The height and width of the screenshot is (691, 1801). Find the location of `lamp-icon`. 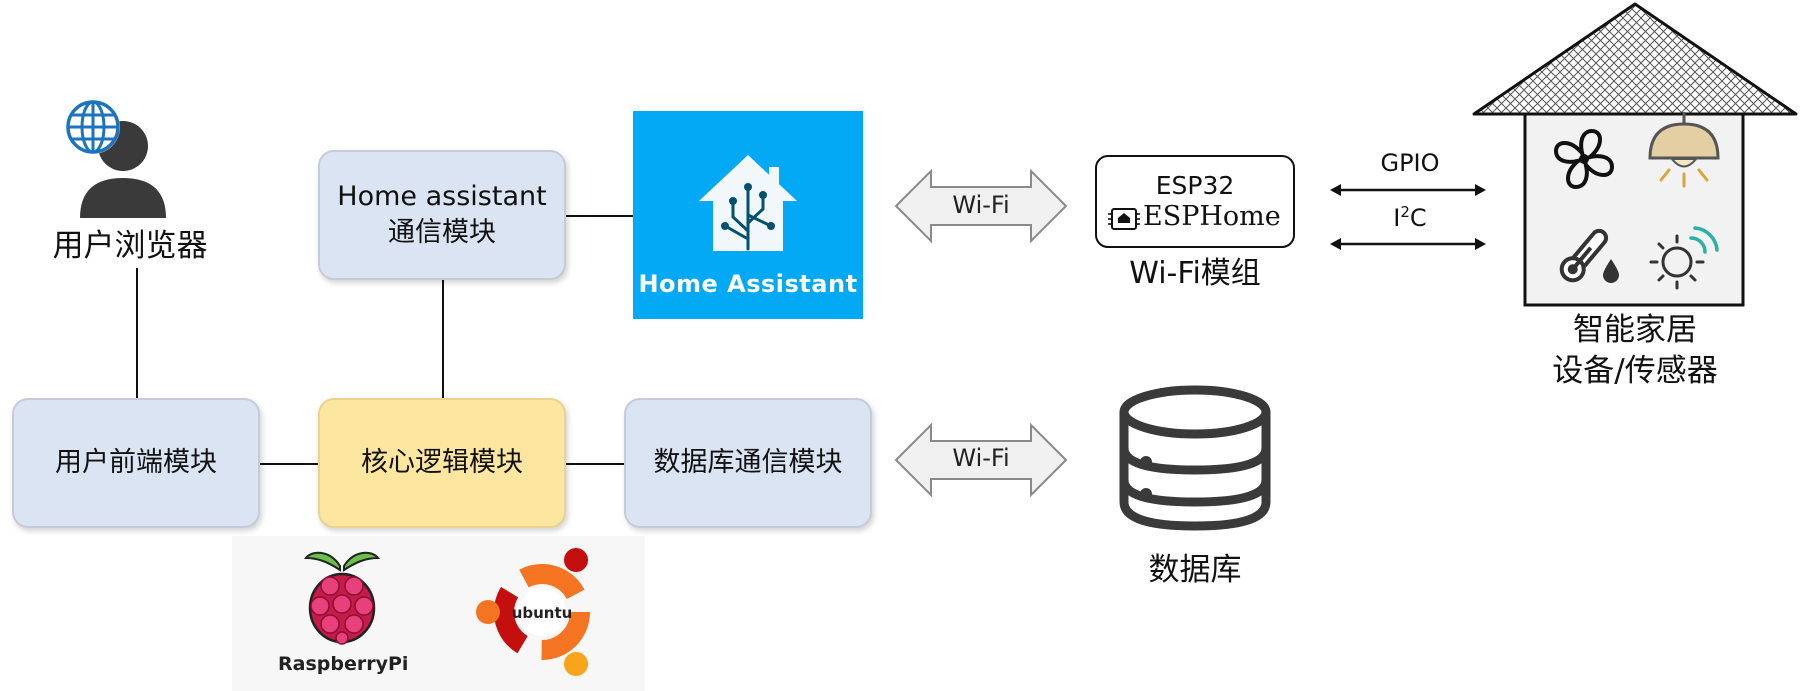

lamp-icon is located at coordinates (1684, 150).